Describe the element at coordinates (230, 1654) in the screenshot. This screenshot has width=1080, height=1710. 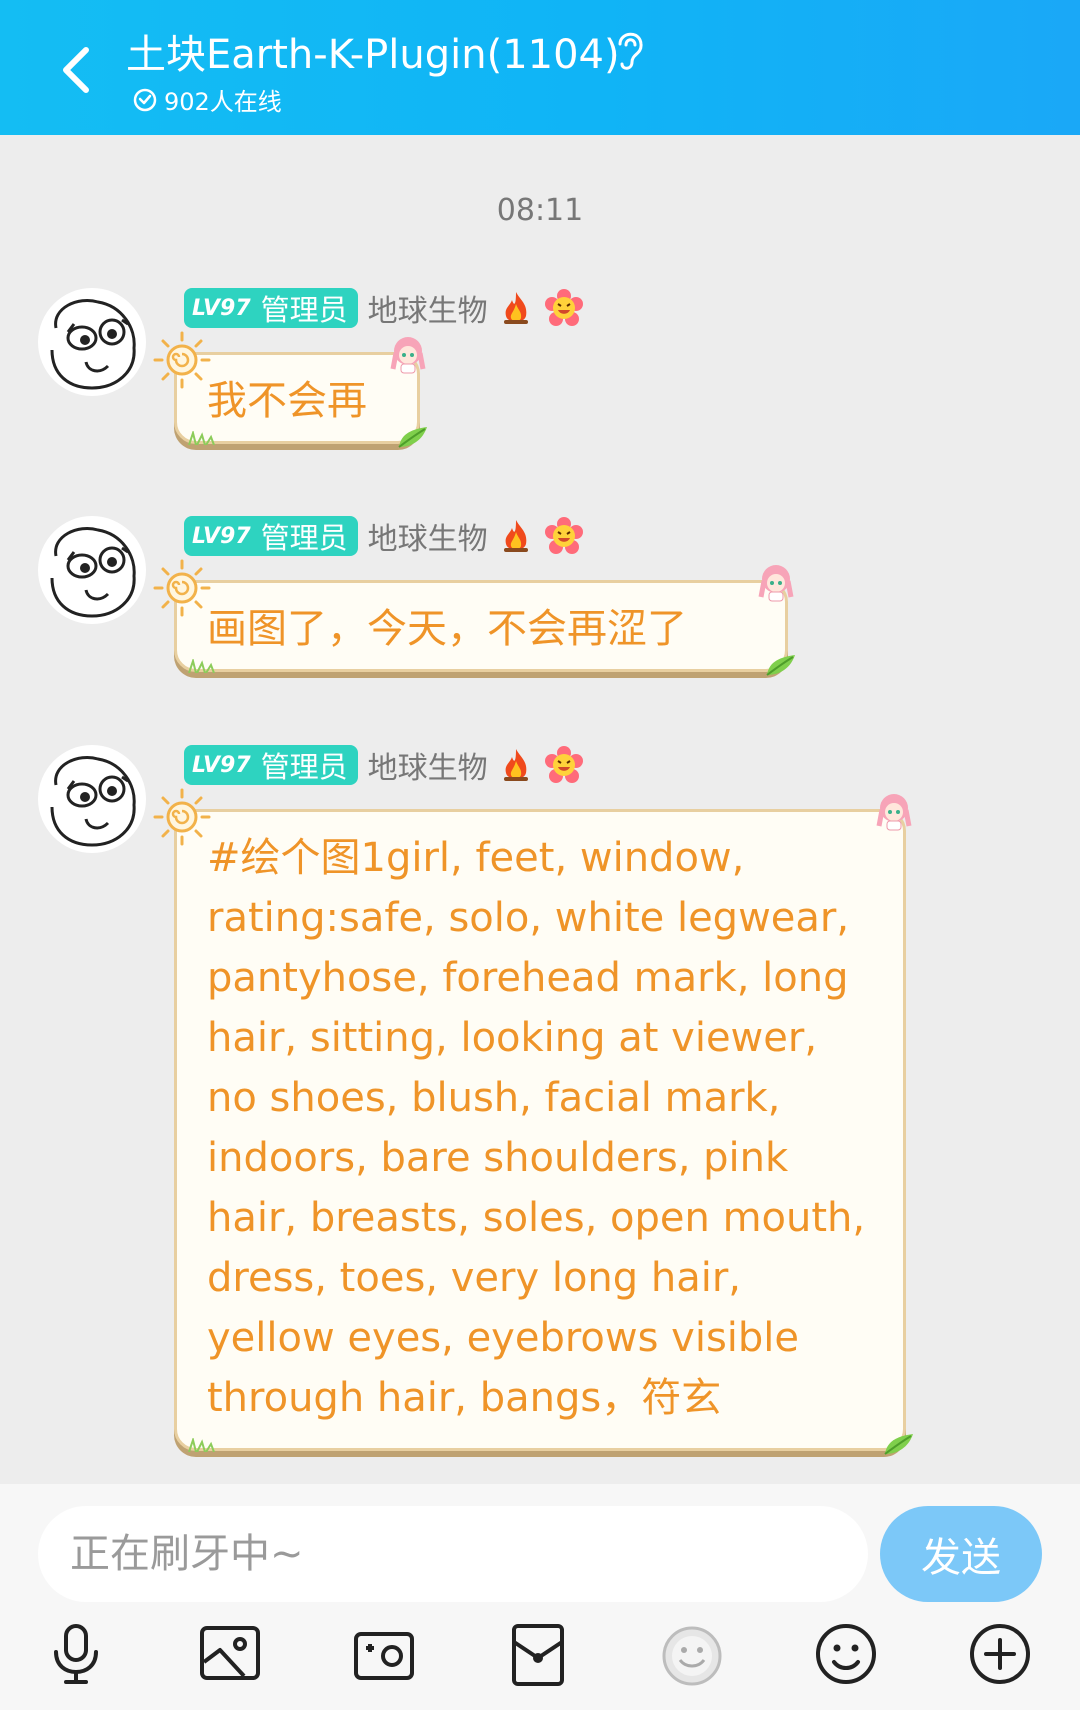
I see `image-icon` at that location.